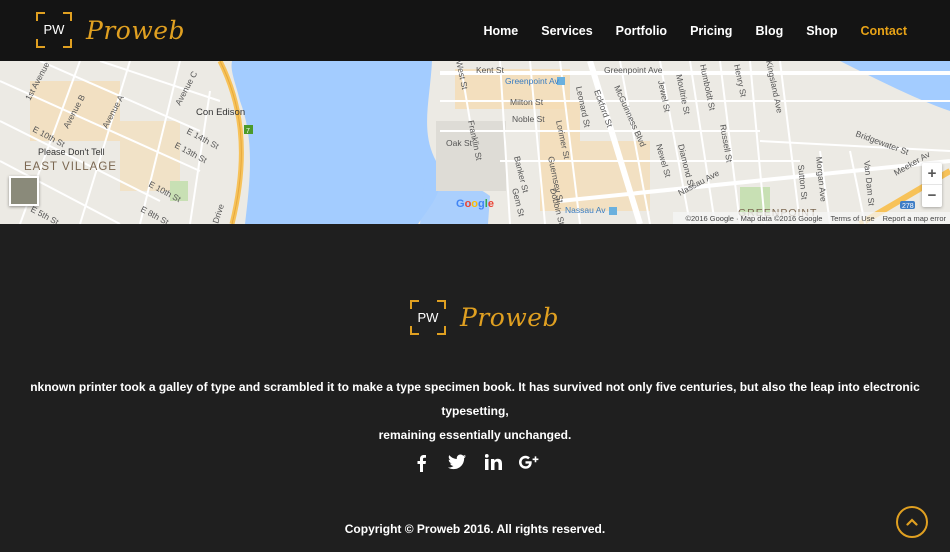  I want to click on street-view-pegman, so click(24, 191).